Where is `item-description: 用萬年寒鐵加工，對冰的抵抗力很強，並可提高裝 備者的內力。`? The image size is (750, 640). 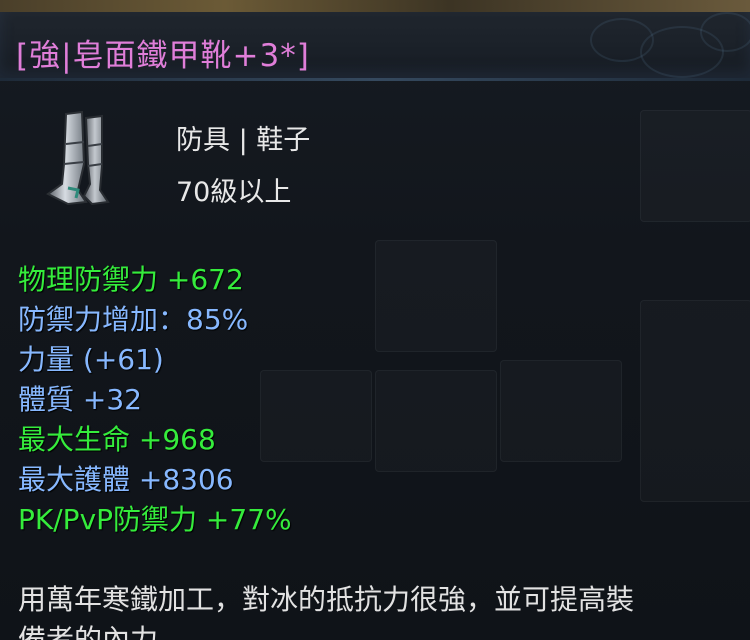 item-description: 用萬年寒鐵加工，對冰的抵抗力很強，並可提高裝 備者的內力。 is located at coordinates (384, 610).